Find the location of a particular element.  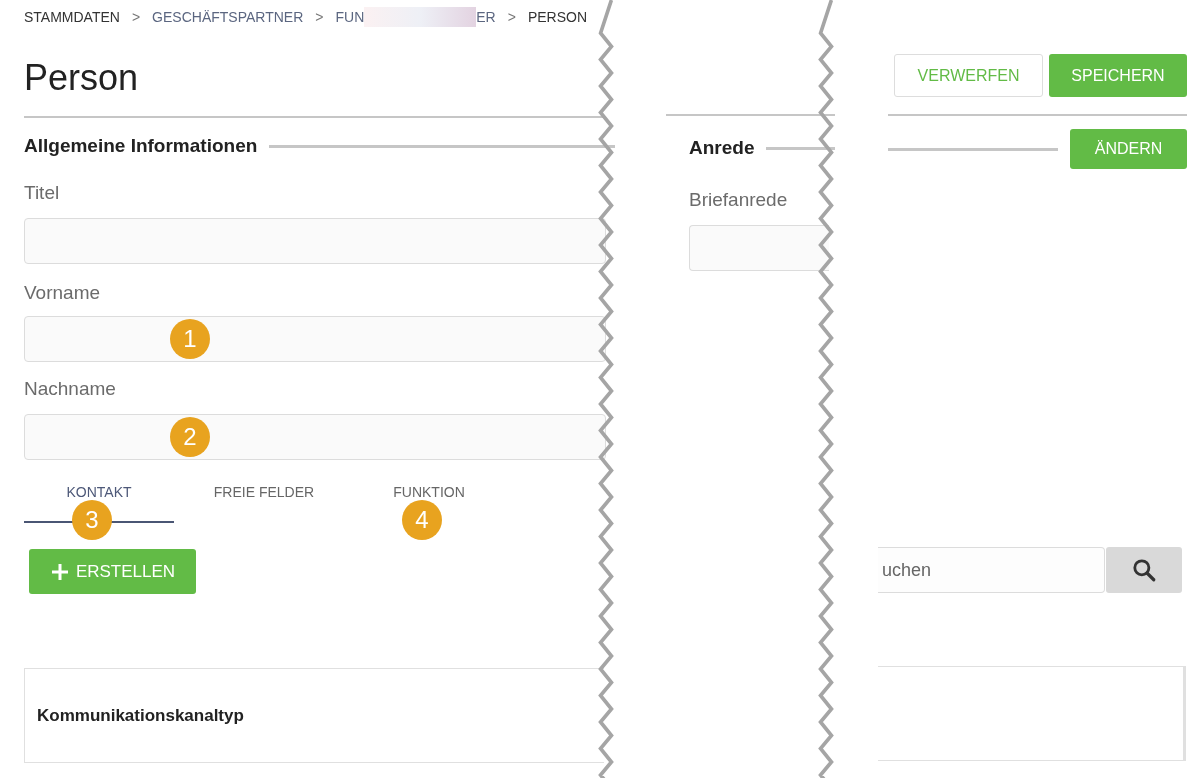

callout-badge: 3 is located at coordinates (92, 520).